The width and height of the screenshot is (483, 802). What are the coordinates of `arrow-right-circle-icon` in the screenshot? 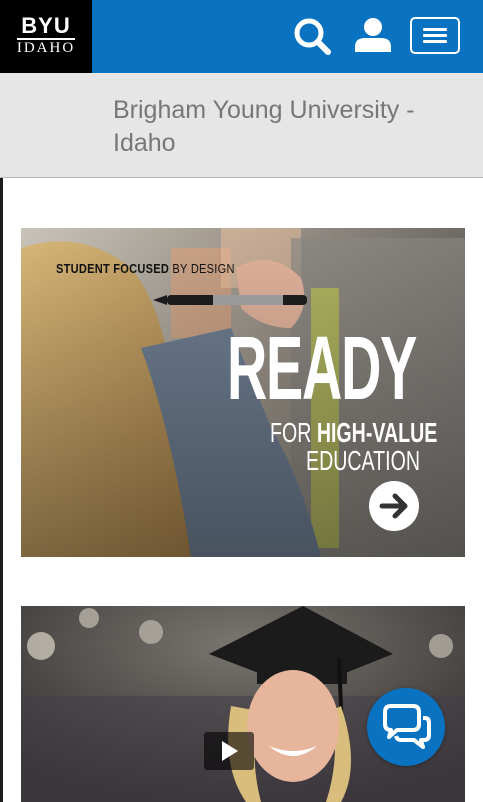 It's located at (393, 506).